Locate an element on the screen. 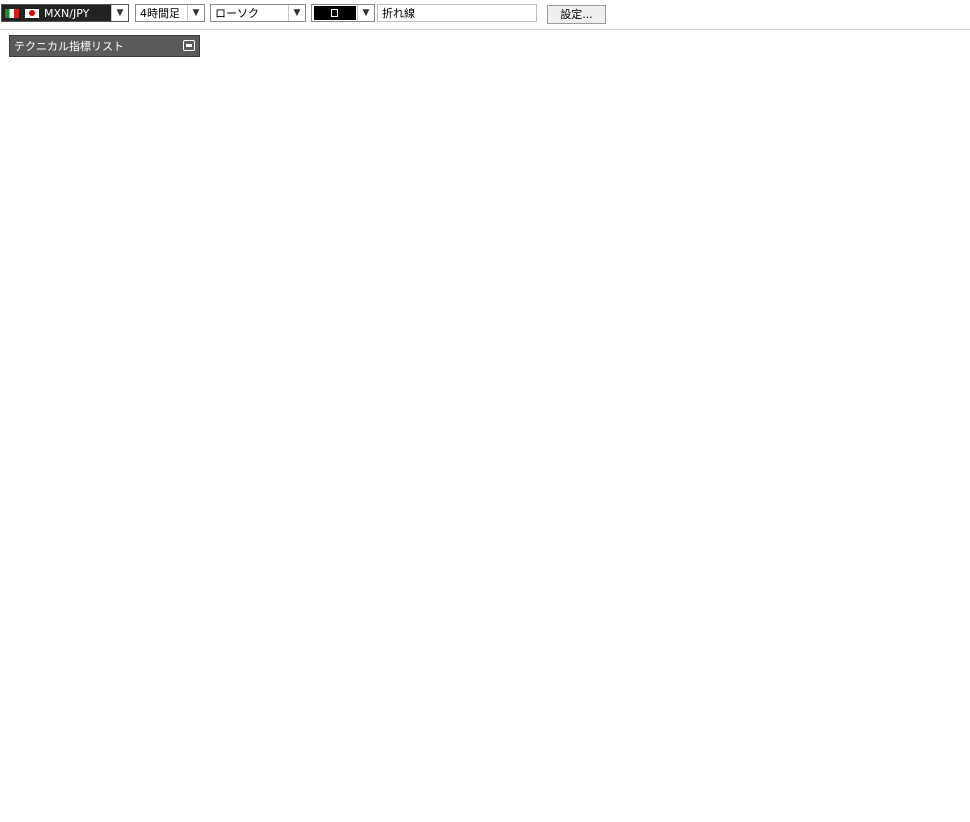  y-tick-label-osc: -0.050 is located at coordinates (937, 754).